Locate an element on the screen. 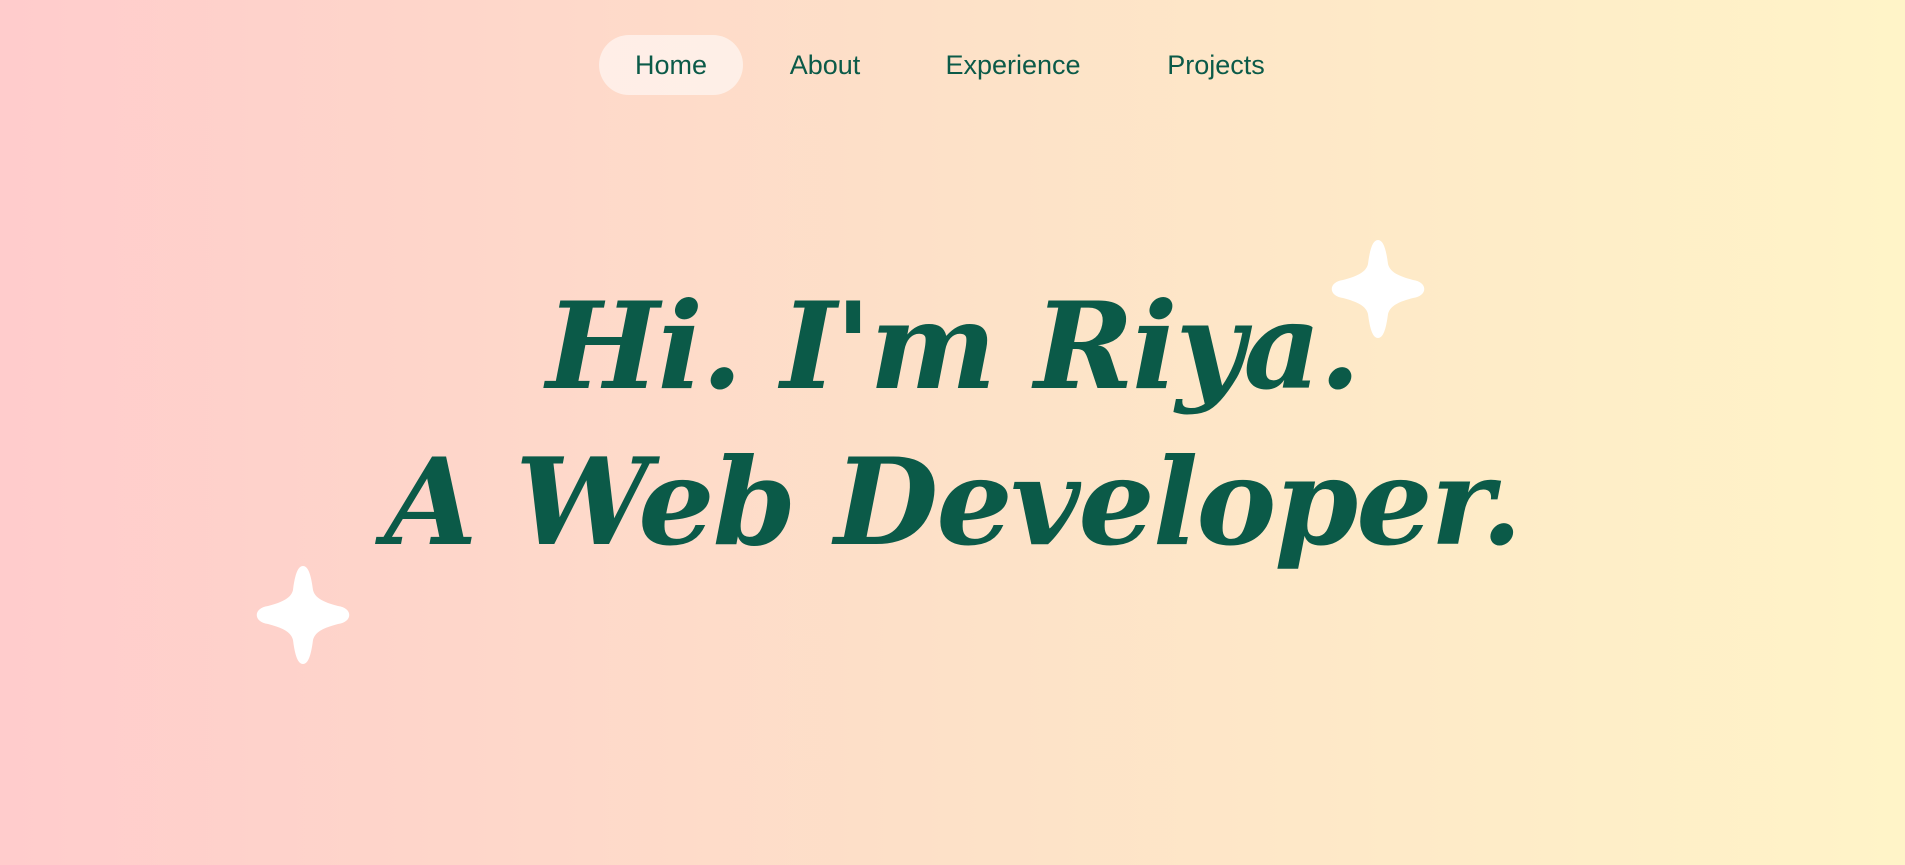 The width and height of the screenshot is (1905, 865). nav-about: About is located at coordinates (825, 65).